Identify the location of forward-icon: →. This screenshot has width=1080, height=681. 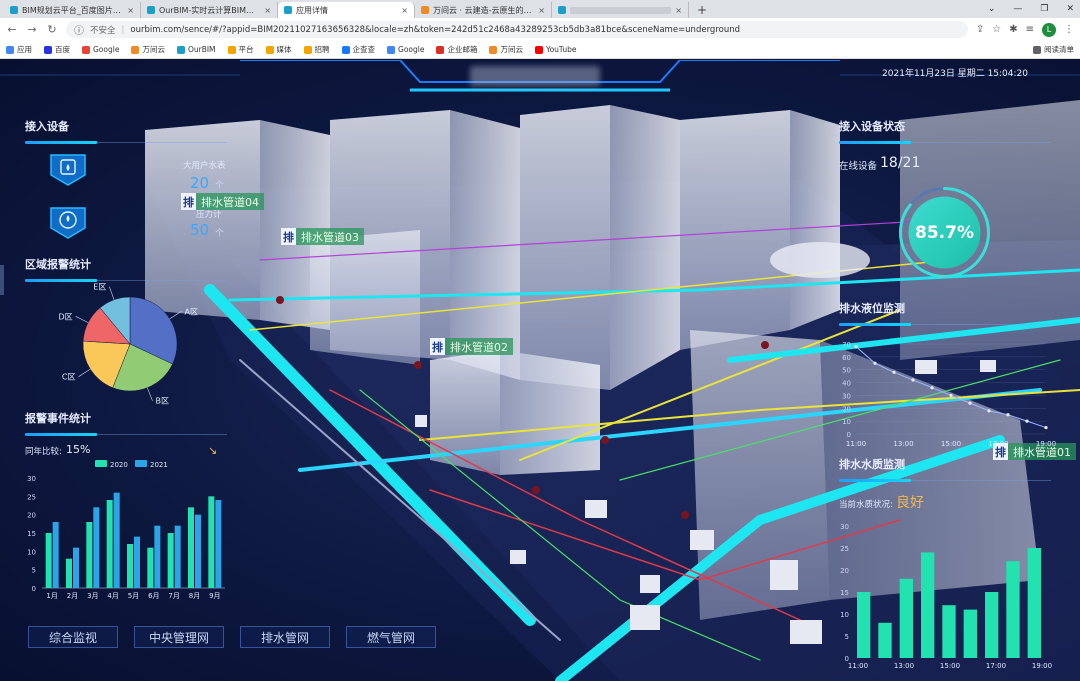
(32, 29).